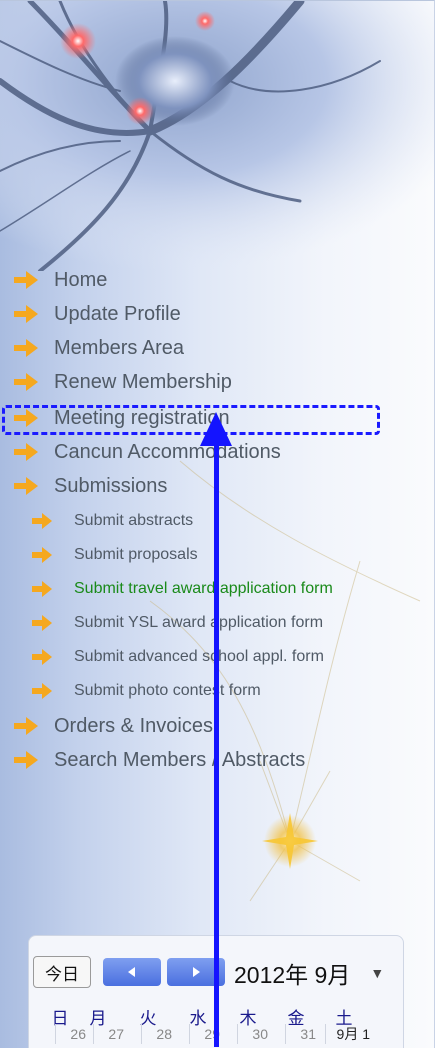 The width and height of the screenshot is (436, 1048). What do you see at coordinates (111, 485) in the screenshot?
I see `nav-item-label: Submissions` at bounding box center [111, 485].